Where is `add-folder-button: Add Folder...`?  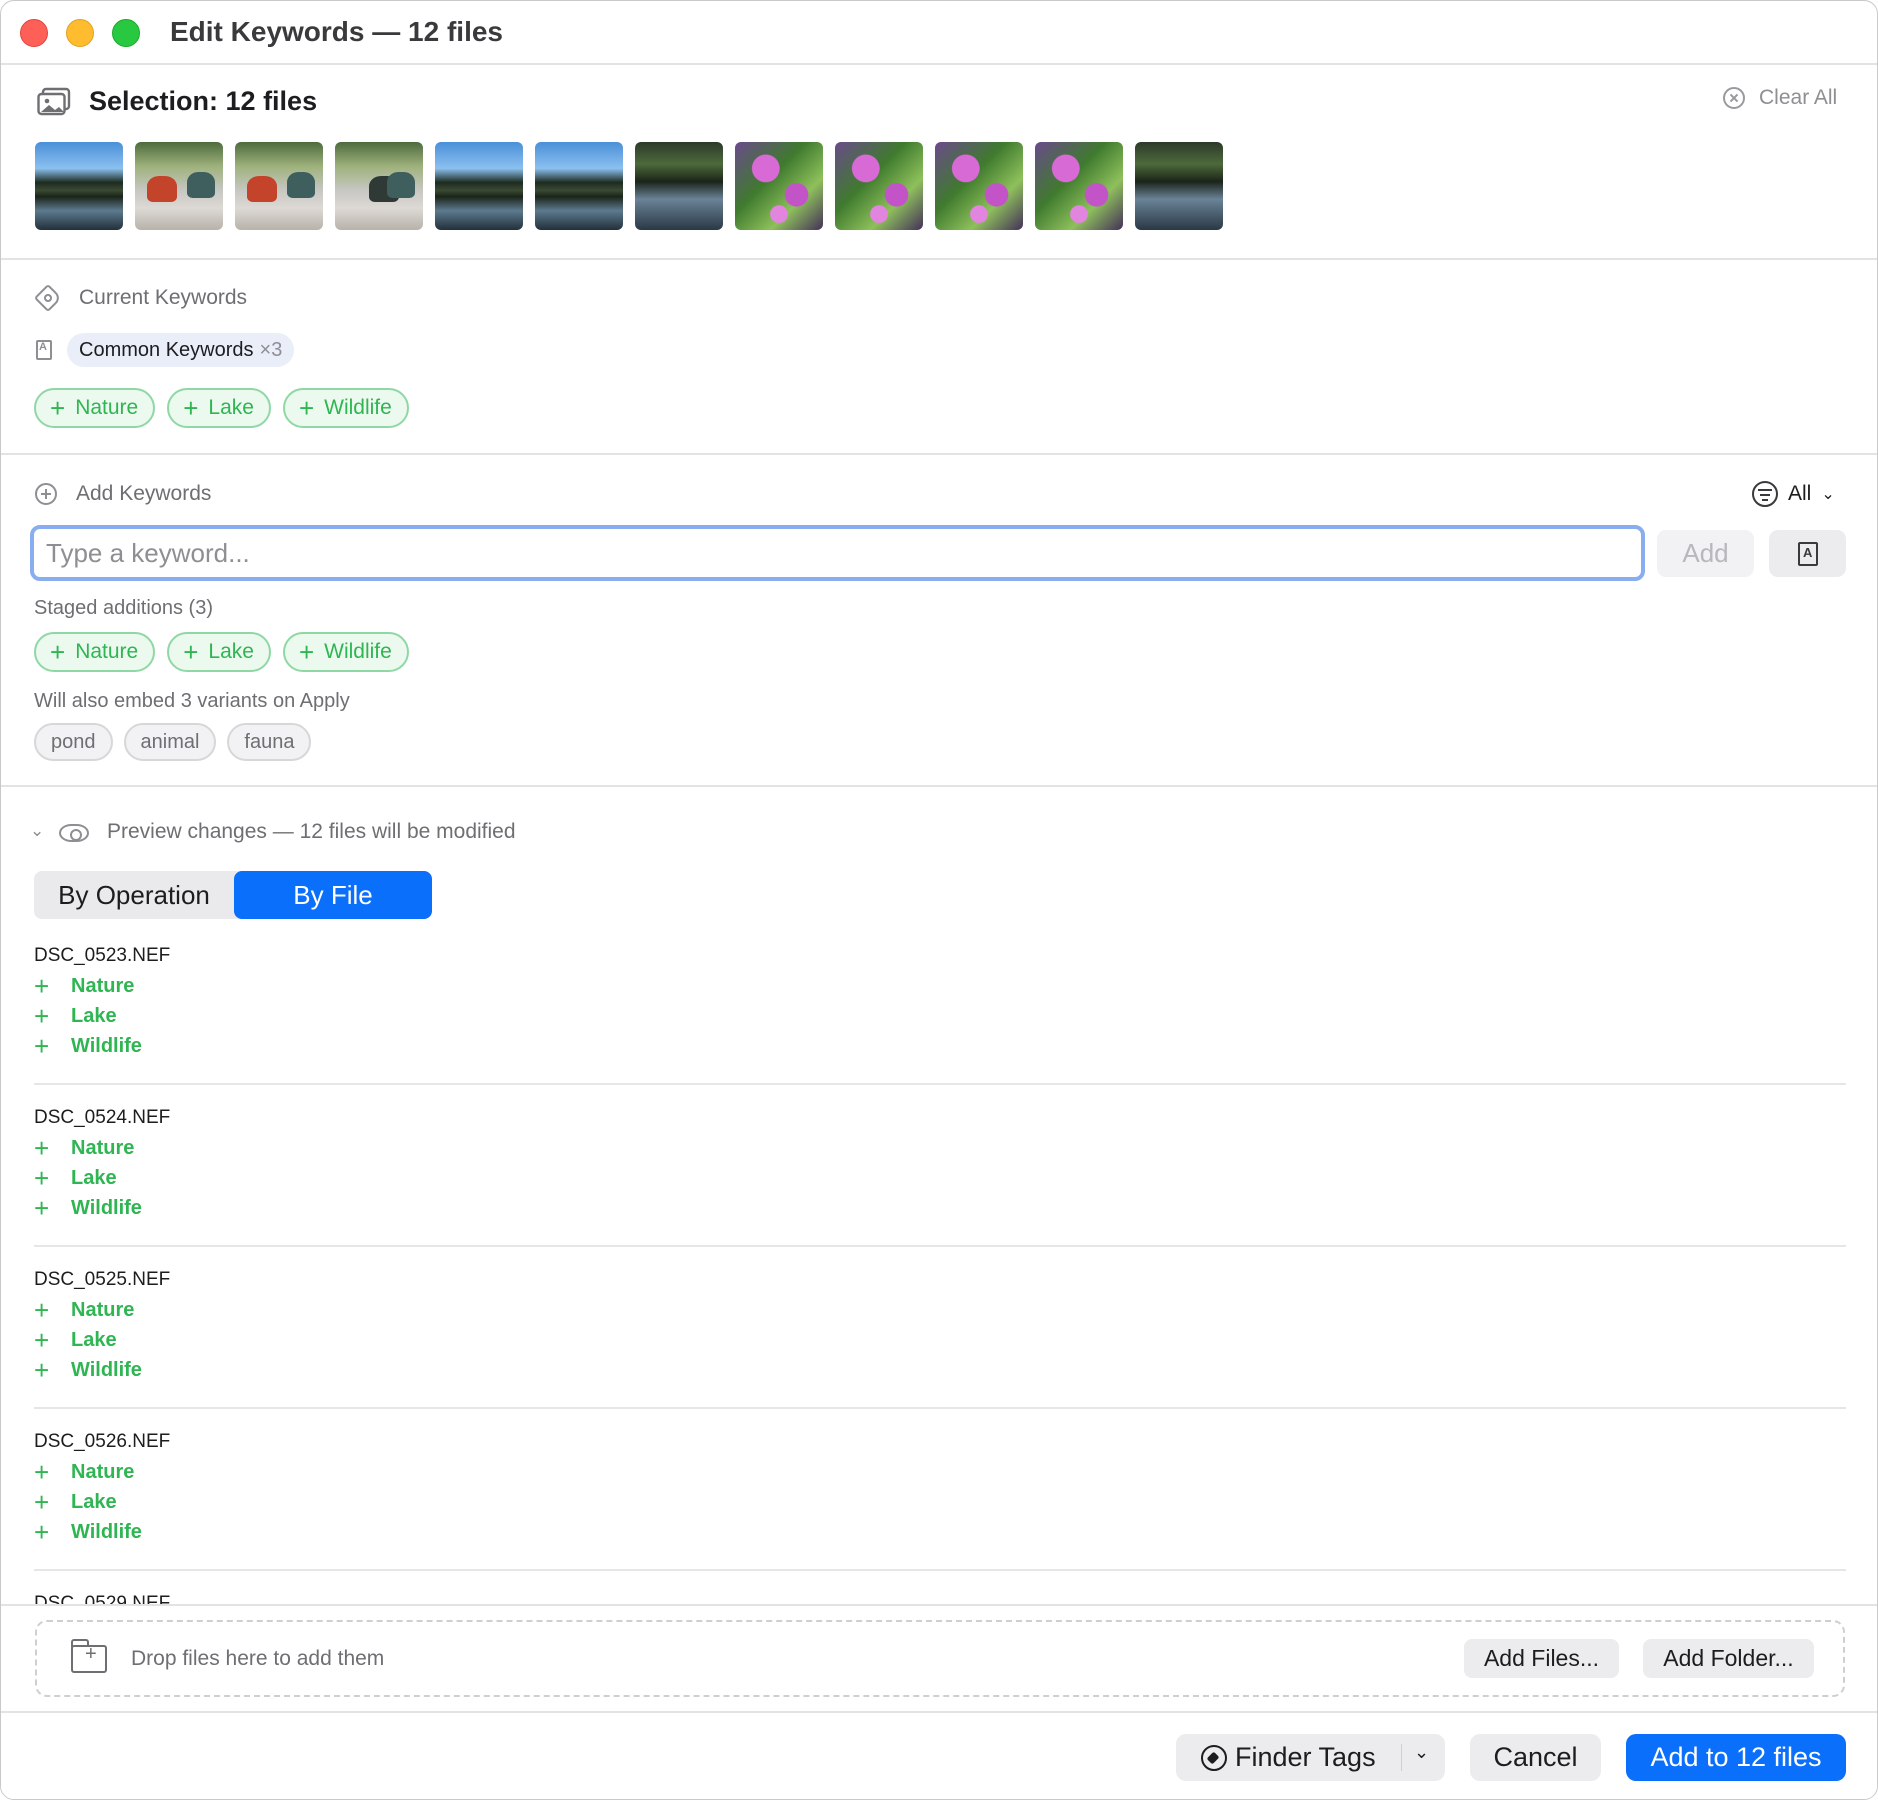 add-folder-button: Add Folder... is located at coordinates (1728, 1658).